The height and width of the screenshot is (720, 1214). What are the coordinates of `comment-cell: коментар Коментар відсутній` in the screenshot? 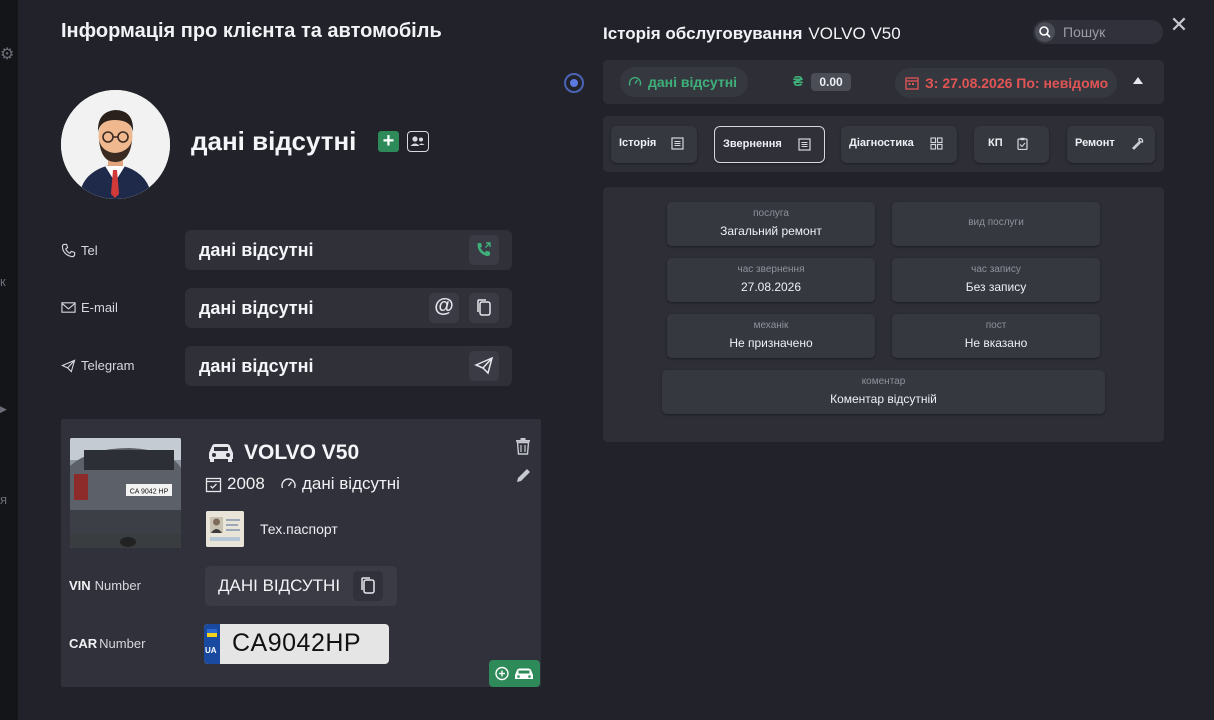 It's located at (883, 392).